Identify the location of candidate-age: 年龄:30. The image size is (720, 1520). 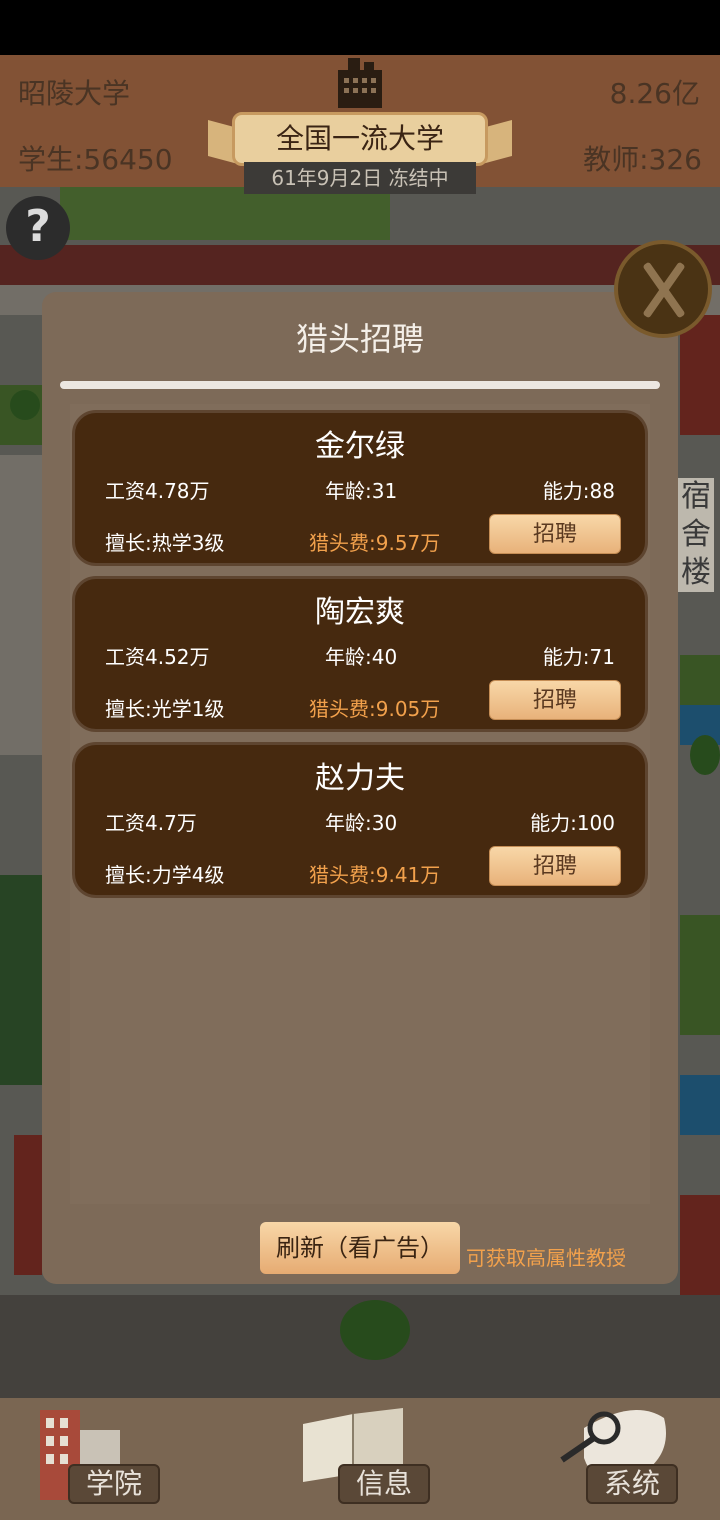
(361, 823).